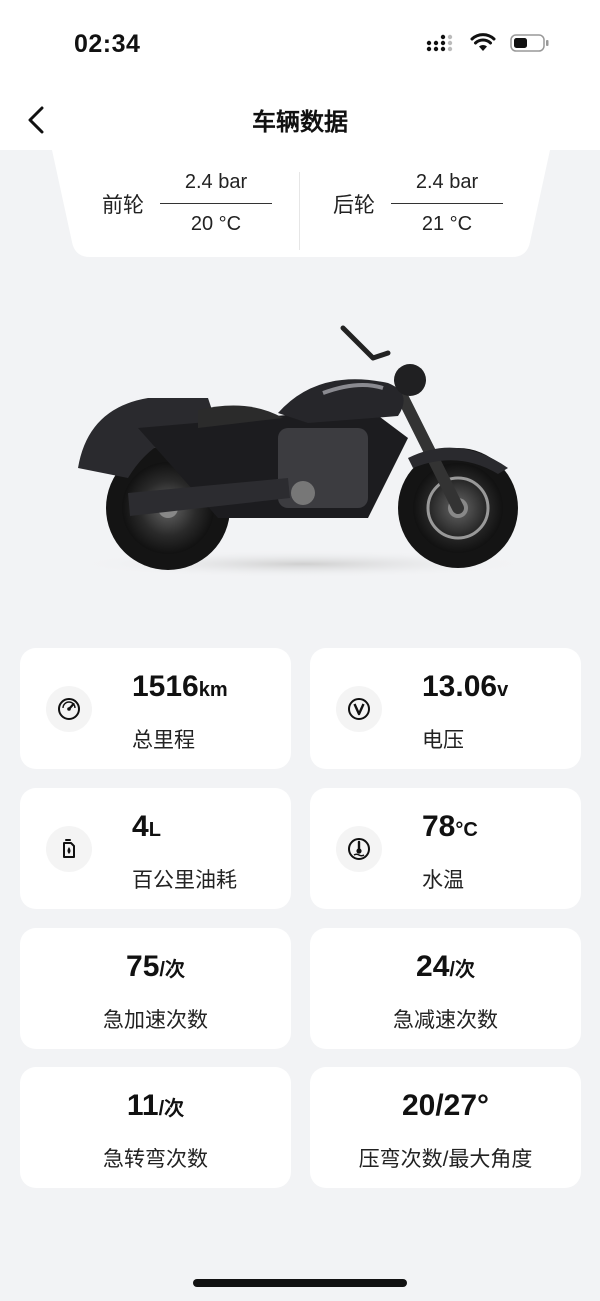 The width and height of the screenshot is (600, 1301). I want to click on voltage-icon, so click(359, 709).